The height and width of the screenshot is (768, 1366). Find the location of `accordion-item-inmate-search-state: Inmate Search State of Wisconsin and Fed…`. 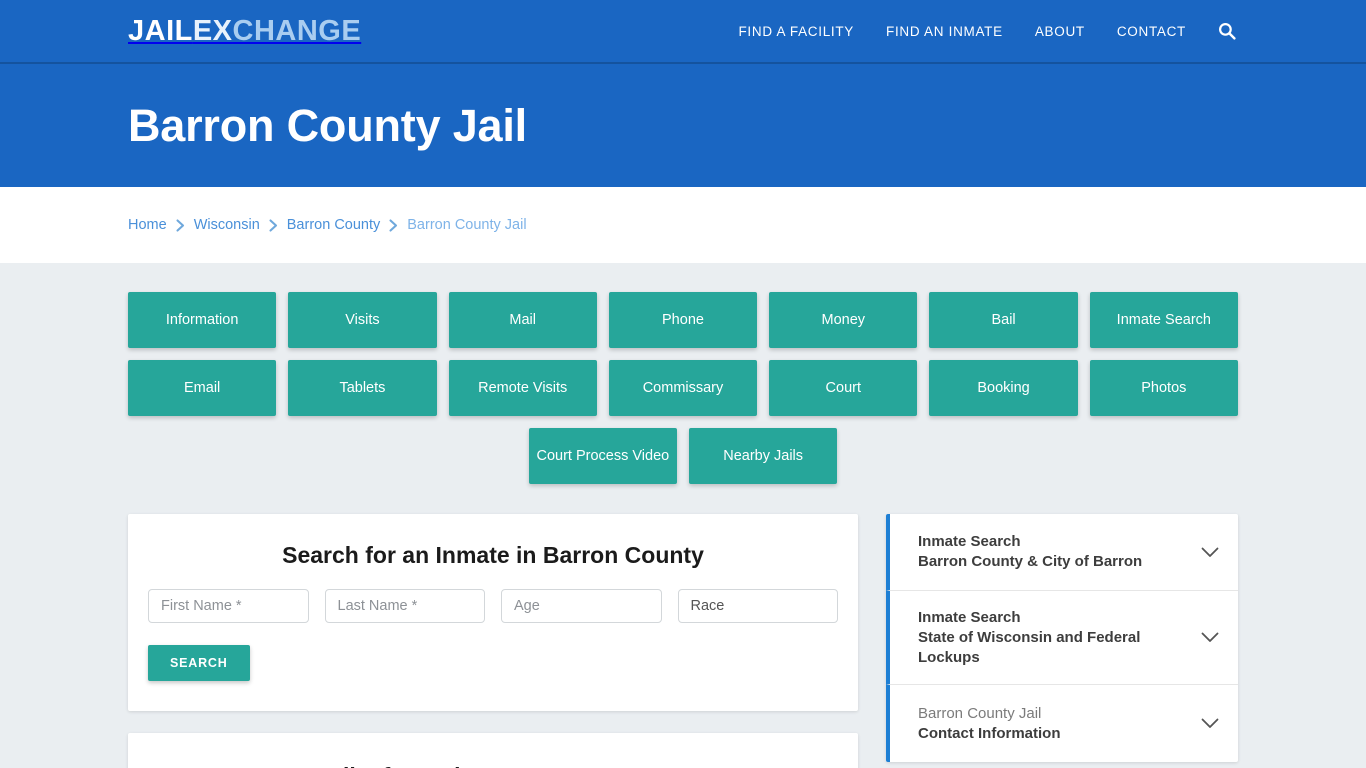

accordion-item-inmate-search-state: Inmate Search State of Wisconsin and Fed… is located at coordinates (1062, 638).